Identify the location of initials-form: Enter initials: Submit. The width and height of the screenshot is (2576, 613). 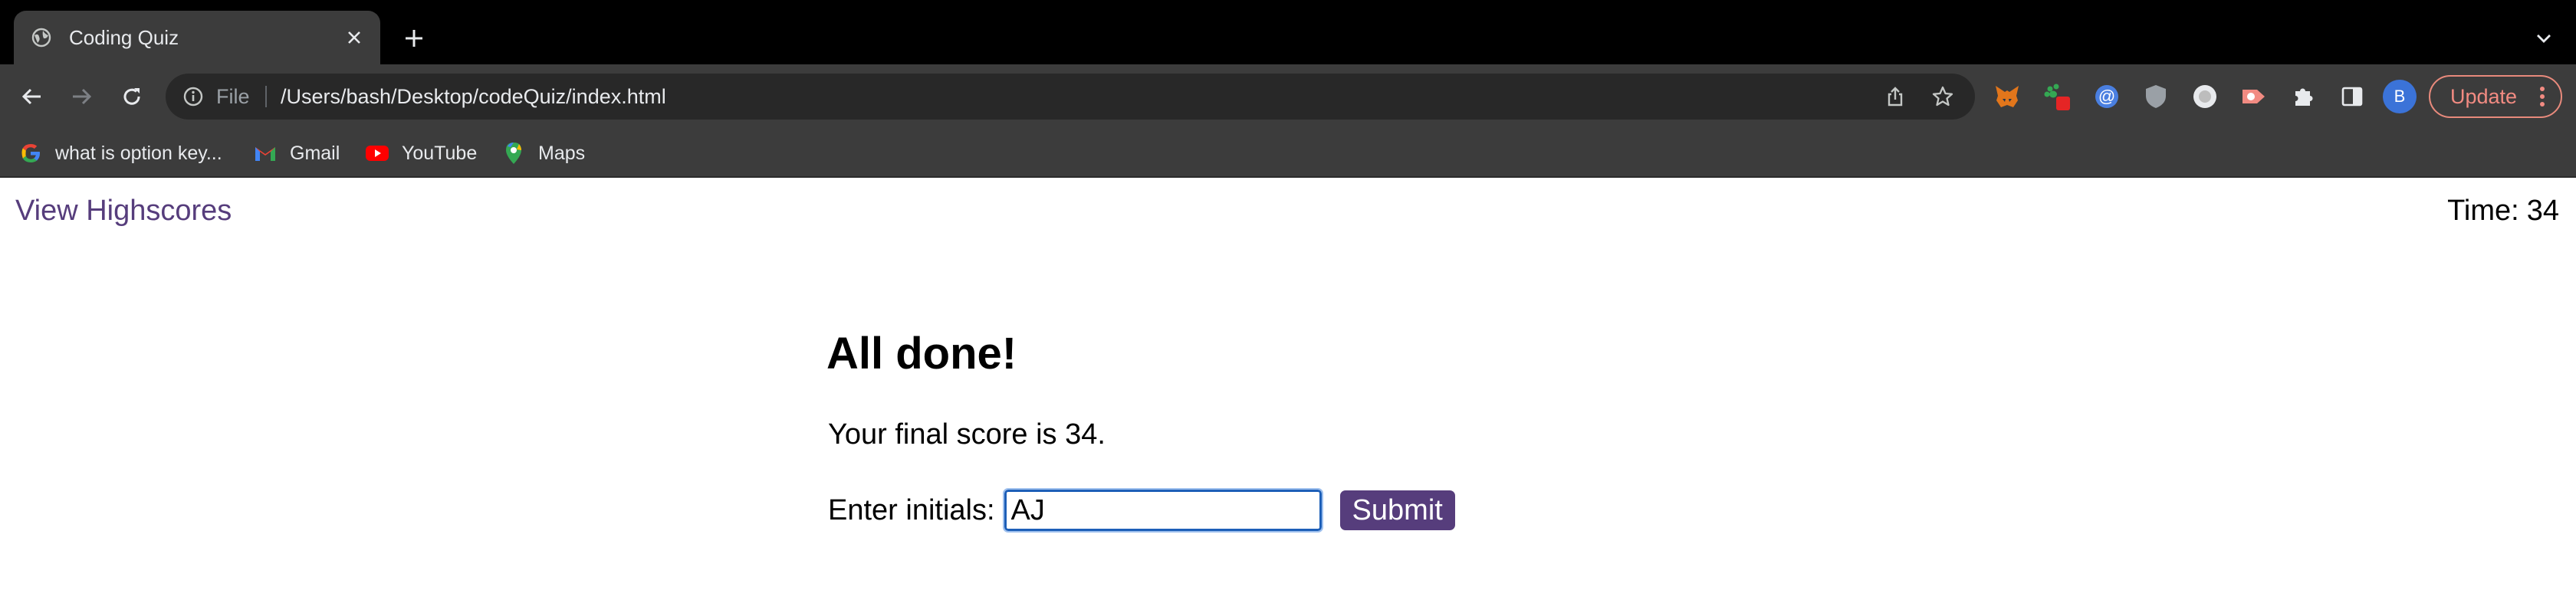
(1142, 510).